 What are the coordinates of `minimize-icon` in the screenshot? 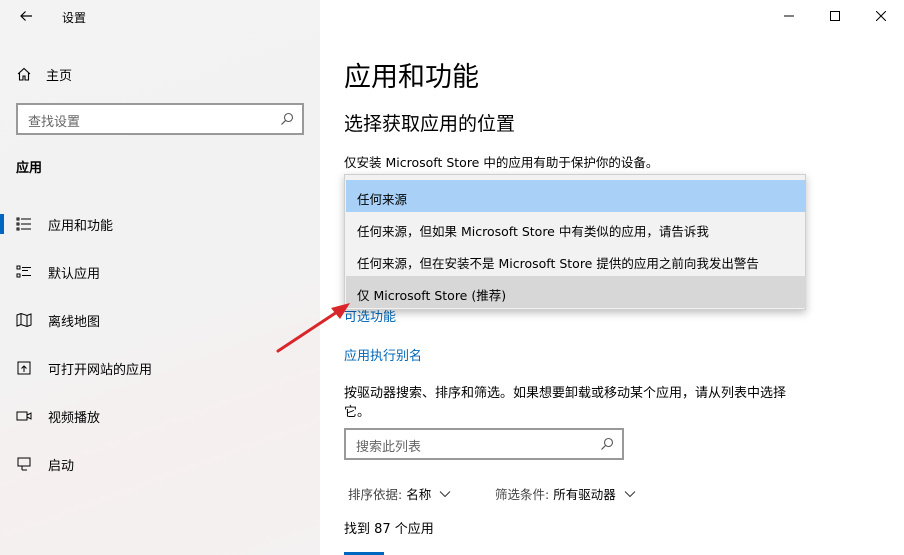 It's located at (789, 16).